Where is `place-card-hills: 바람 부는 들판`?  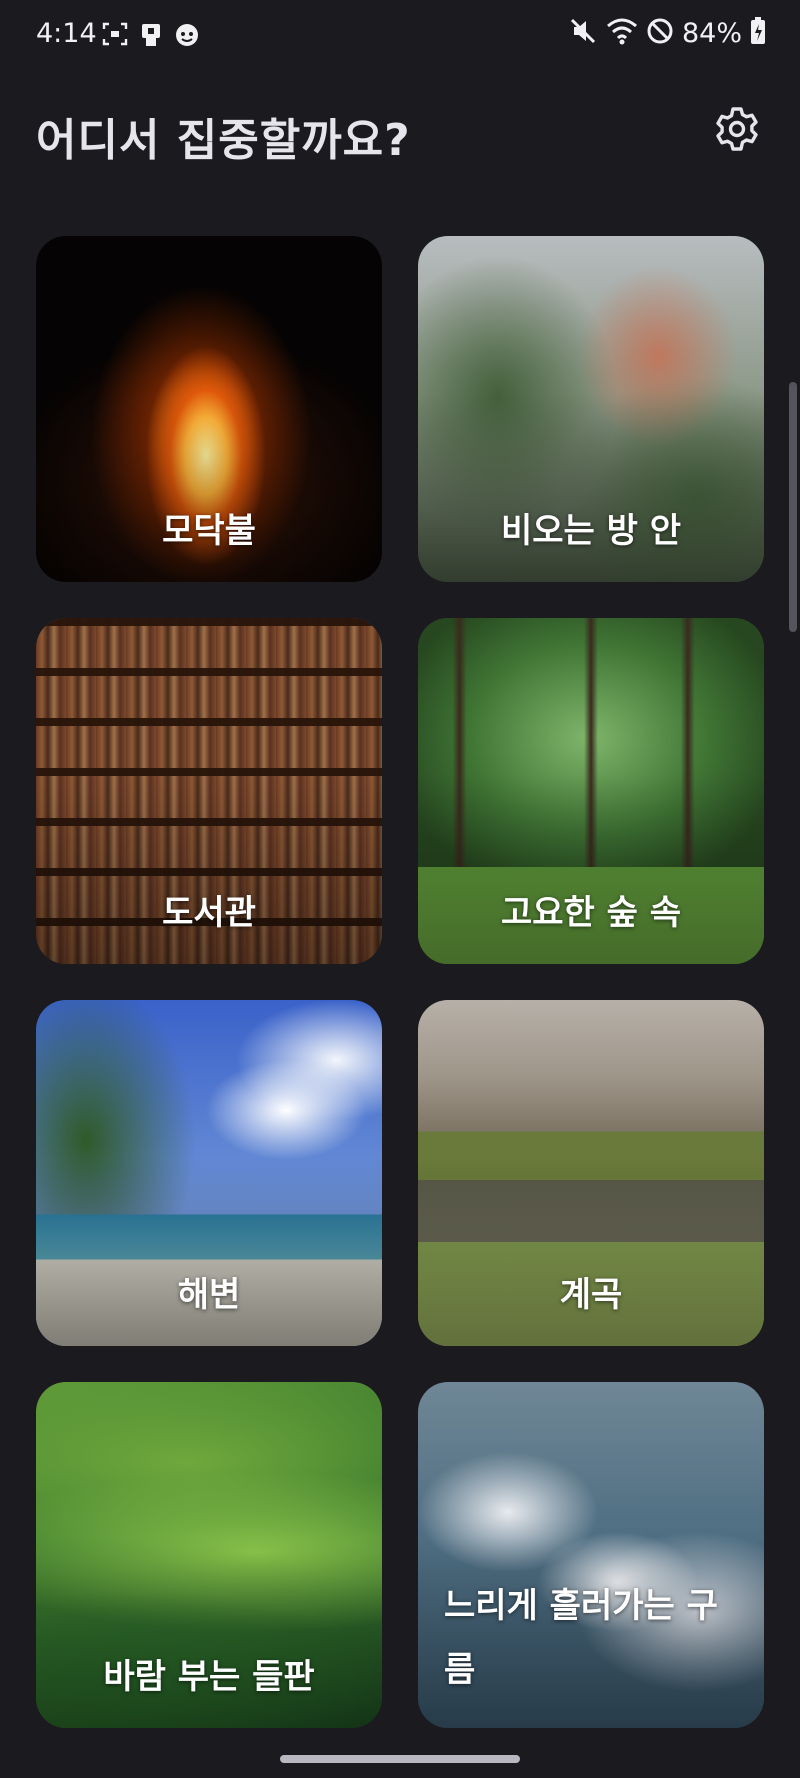 place-card-hills: 바람 부는 들판 is located at coordinates (209, 1555).